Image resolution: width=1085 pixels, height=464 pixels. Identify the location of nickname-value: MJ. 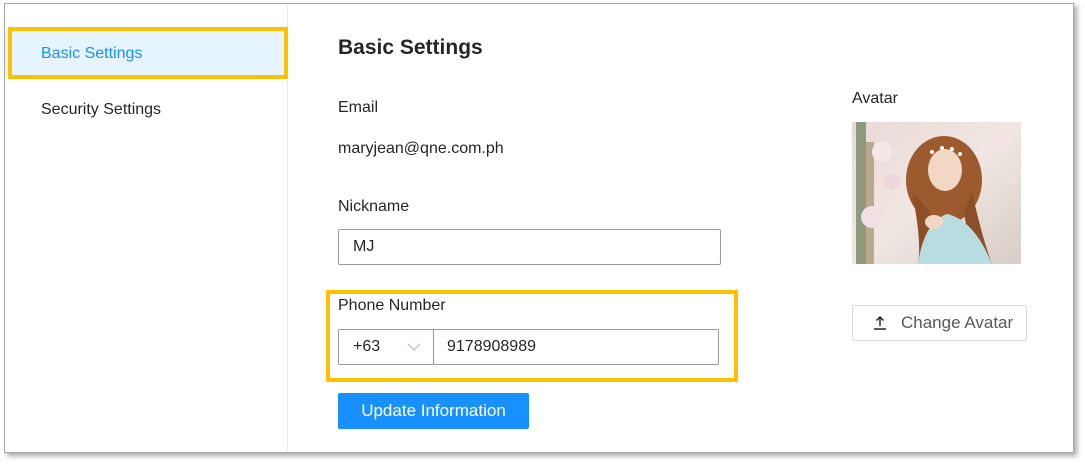
(364, 246).